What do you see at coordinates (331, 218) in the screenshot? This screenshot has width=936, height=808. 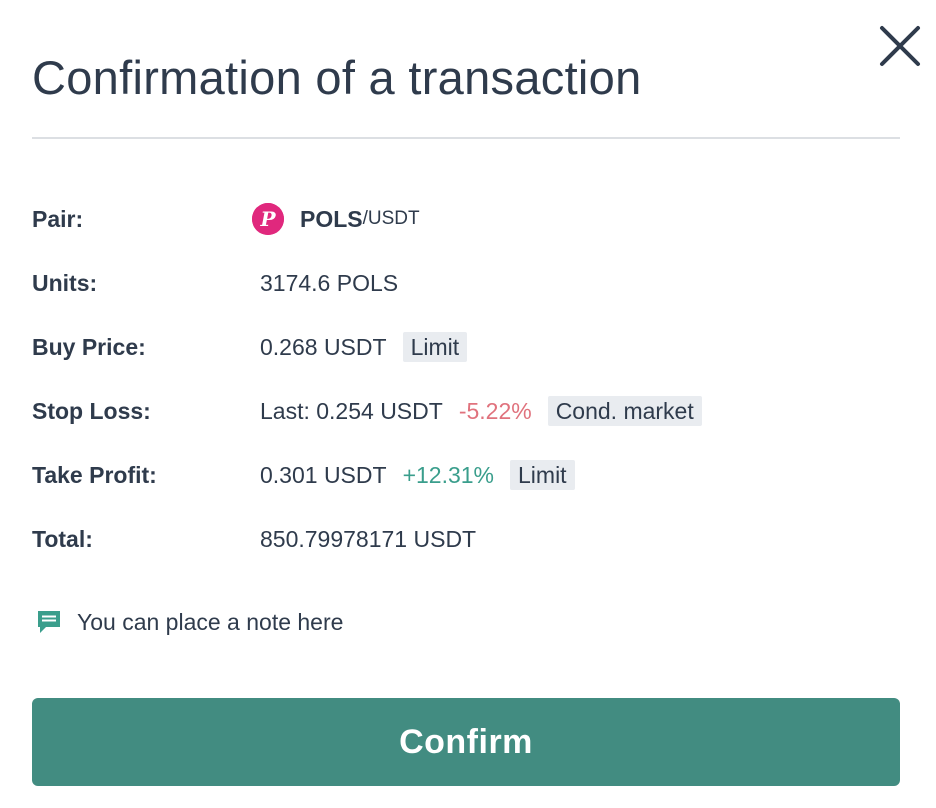 I see `pair-base-symbol: POLS` at bounding box center [331, 218].